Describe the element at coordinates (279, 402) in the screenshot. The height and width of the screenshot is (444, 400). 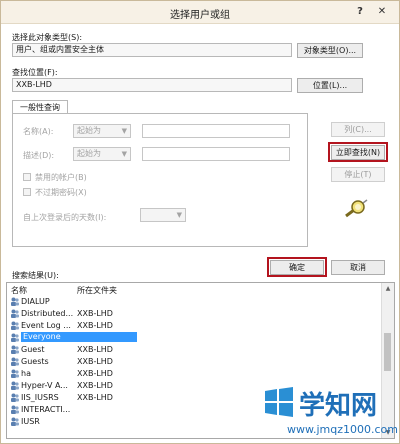
I see `windows-logo-icon` at that location.